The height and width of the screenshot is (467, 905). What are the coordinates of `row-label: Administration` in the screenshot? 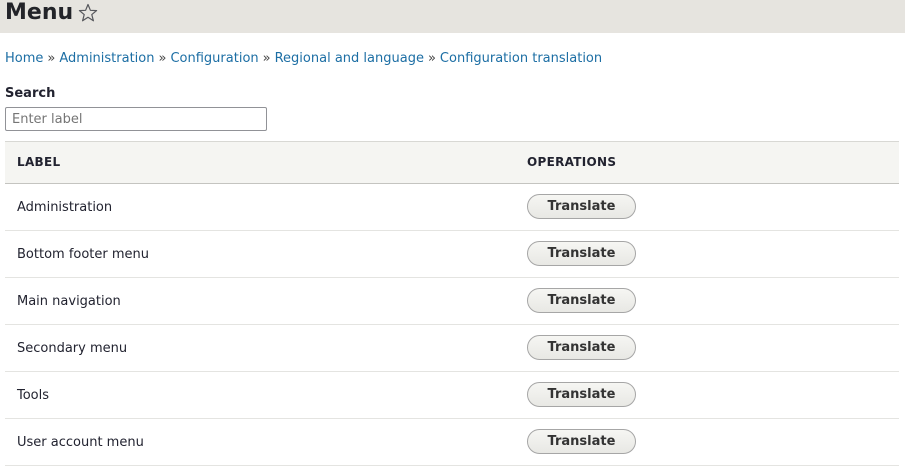 It's located at (65, 207).